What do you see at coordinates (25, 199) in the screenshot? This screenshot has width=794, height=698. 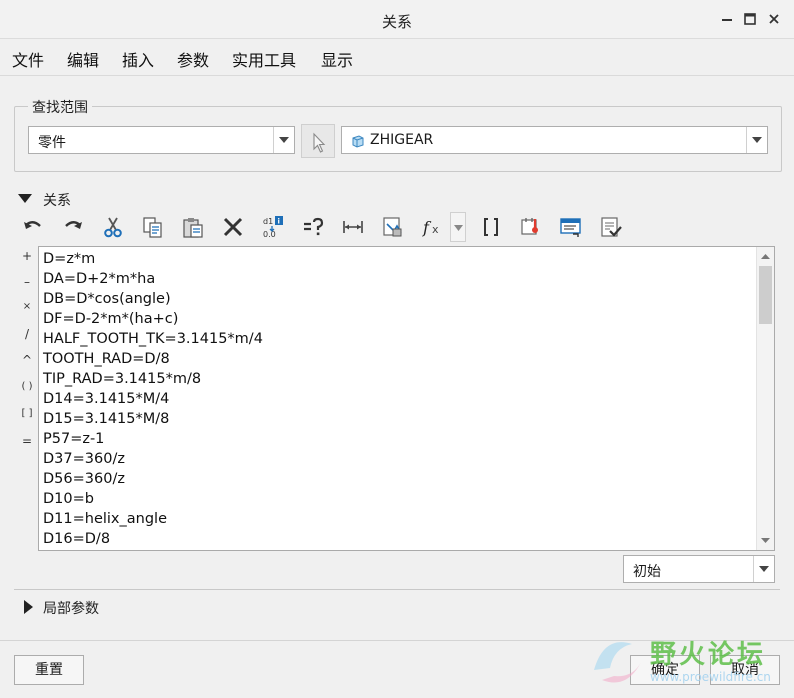 I see `collapse-triangle-icon` at bounding box center [25, 199].